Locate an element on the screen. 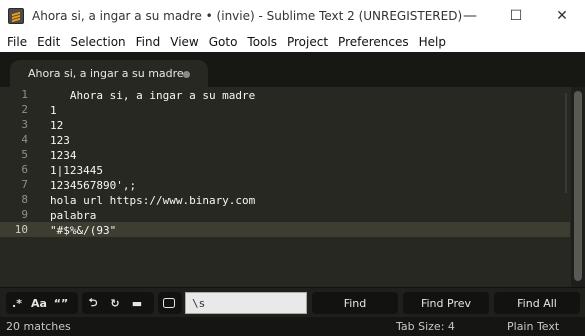  find-input is located at coordinates (246, 303).